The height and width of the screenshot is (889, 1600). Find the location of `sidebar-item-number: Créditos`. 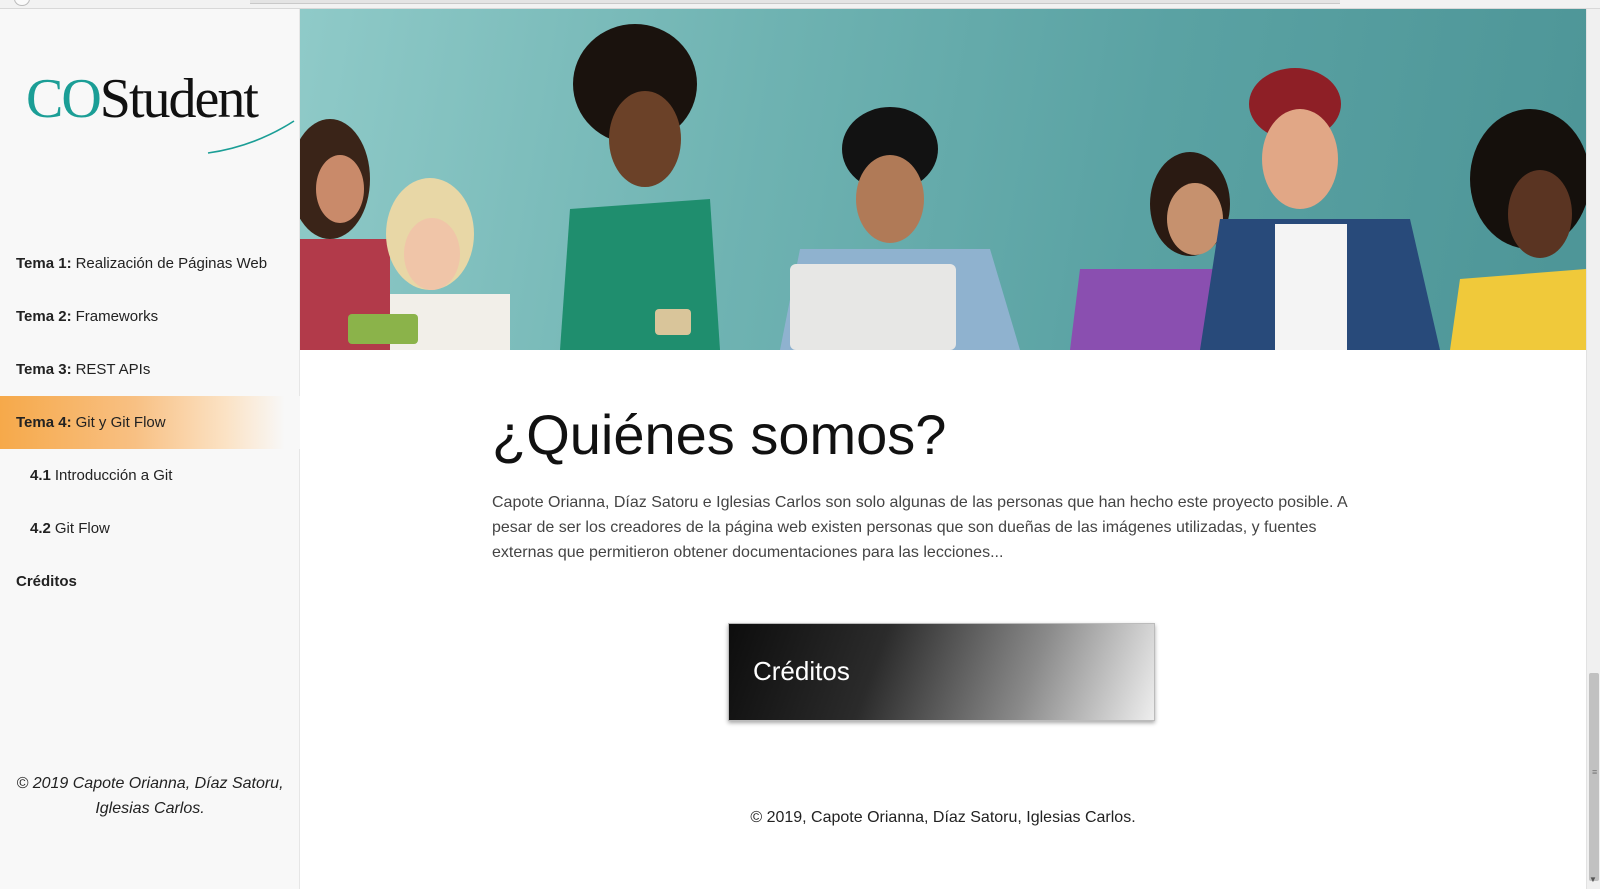

sidebar-item-number: Créditos is located at coordinates (46, 581).